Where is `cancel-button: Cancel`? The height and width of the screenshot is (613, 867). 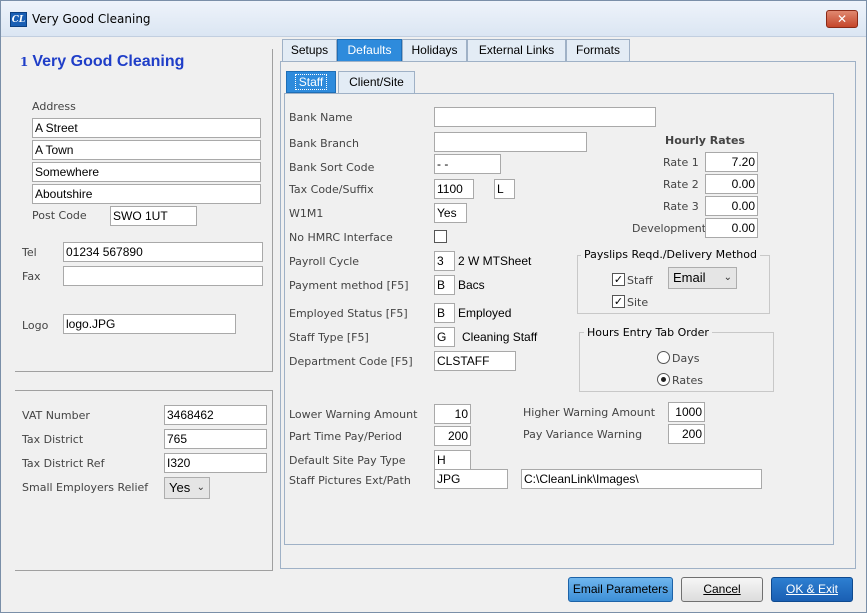
cancel-button: Cancel is located at coordinates (722, 589).